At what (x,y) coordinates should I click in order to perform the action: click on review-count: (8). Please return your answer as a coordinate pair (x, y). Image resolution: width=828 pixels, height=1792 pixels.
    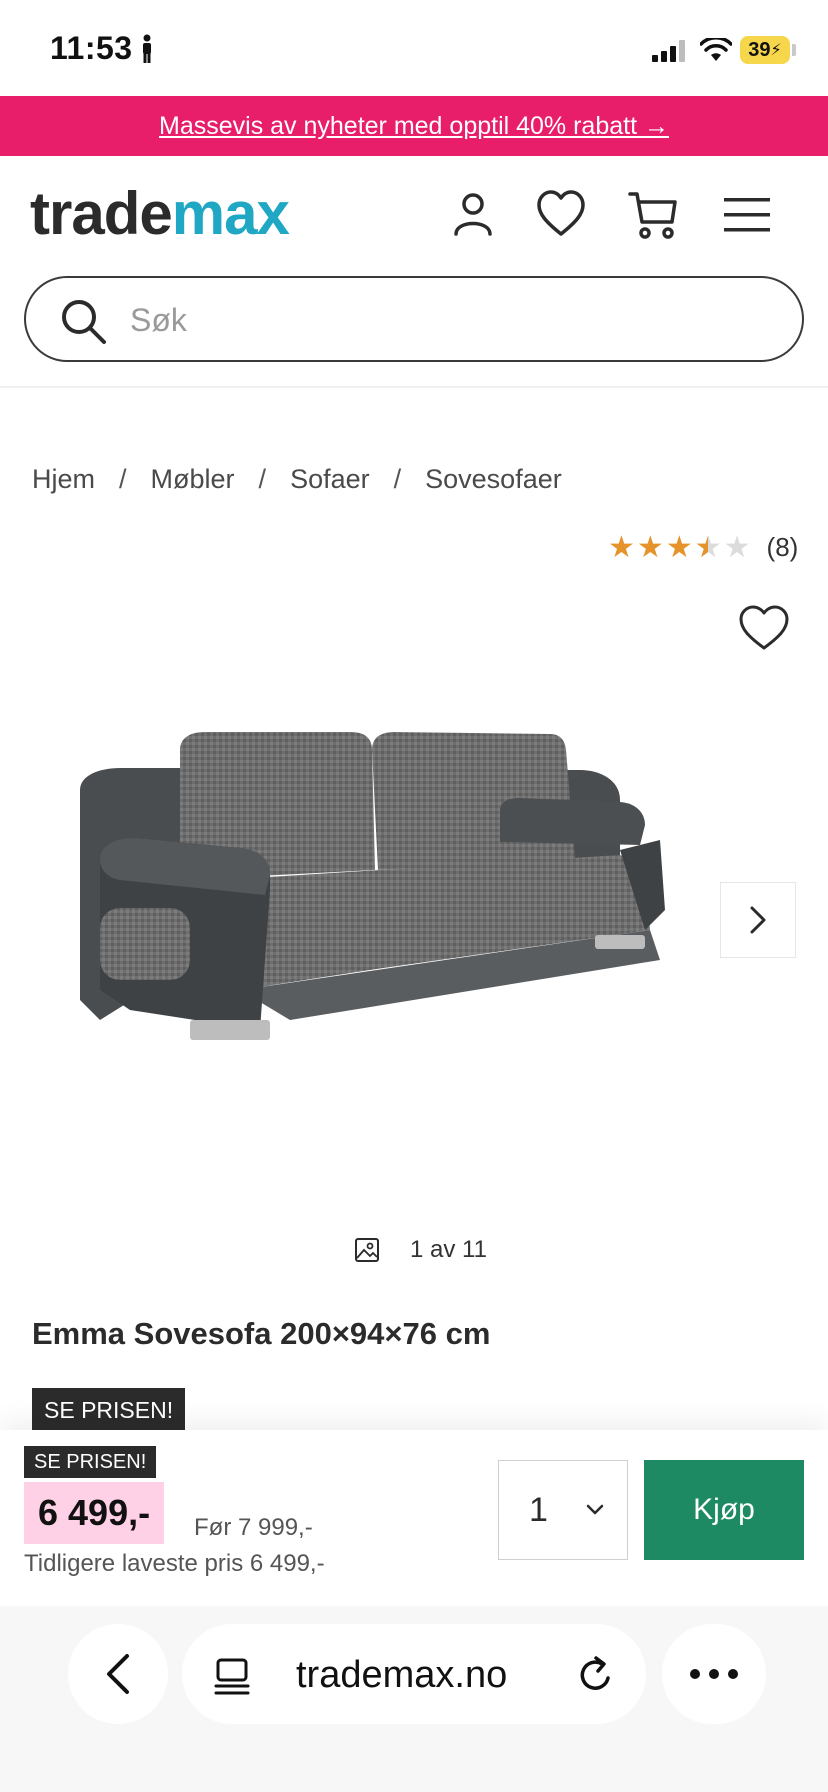
    Looking at the image, I should click on (783, 547).